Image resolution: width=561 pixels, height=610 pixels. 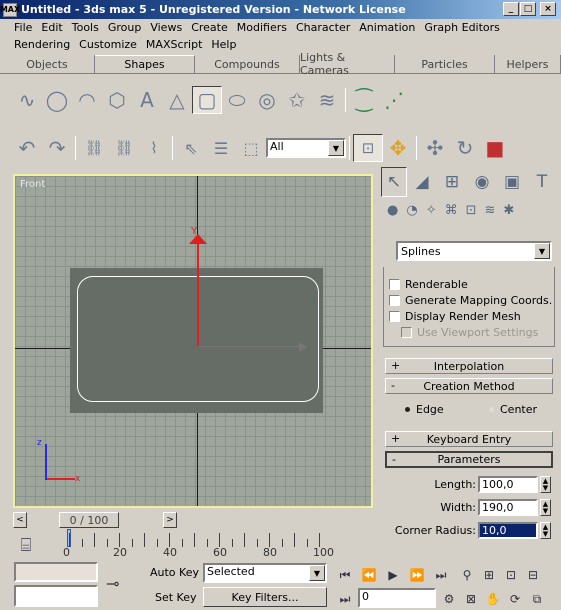 What do you see at coordinates (265, 573) in the screenshot?
I see `key-set-dropdown: Selected ▼` at bounding box center [265, 573].